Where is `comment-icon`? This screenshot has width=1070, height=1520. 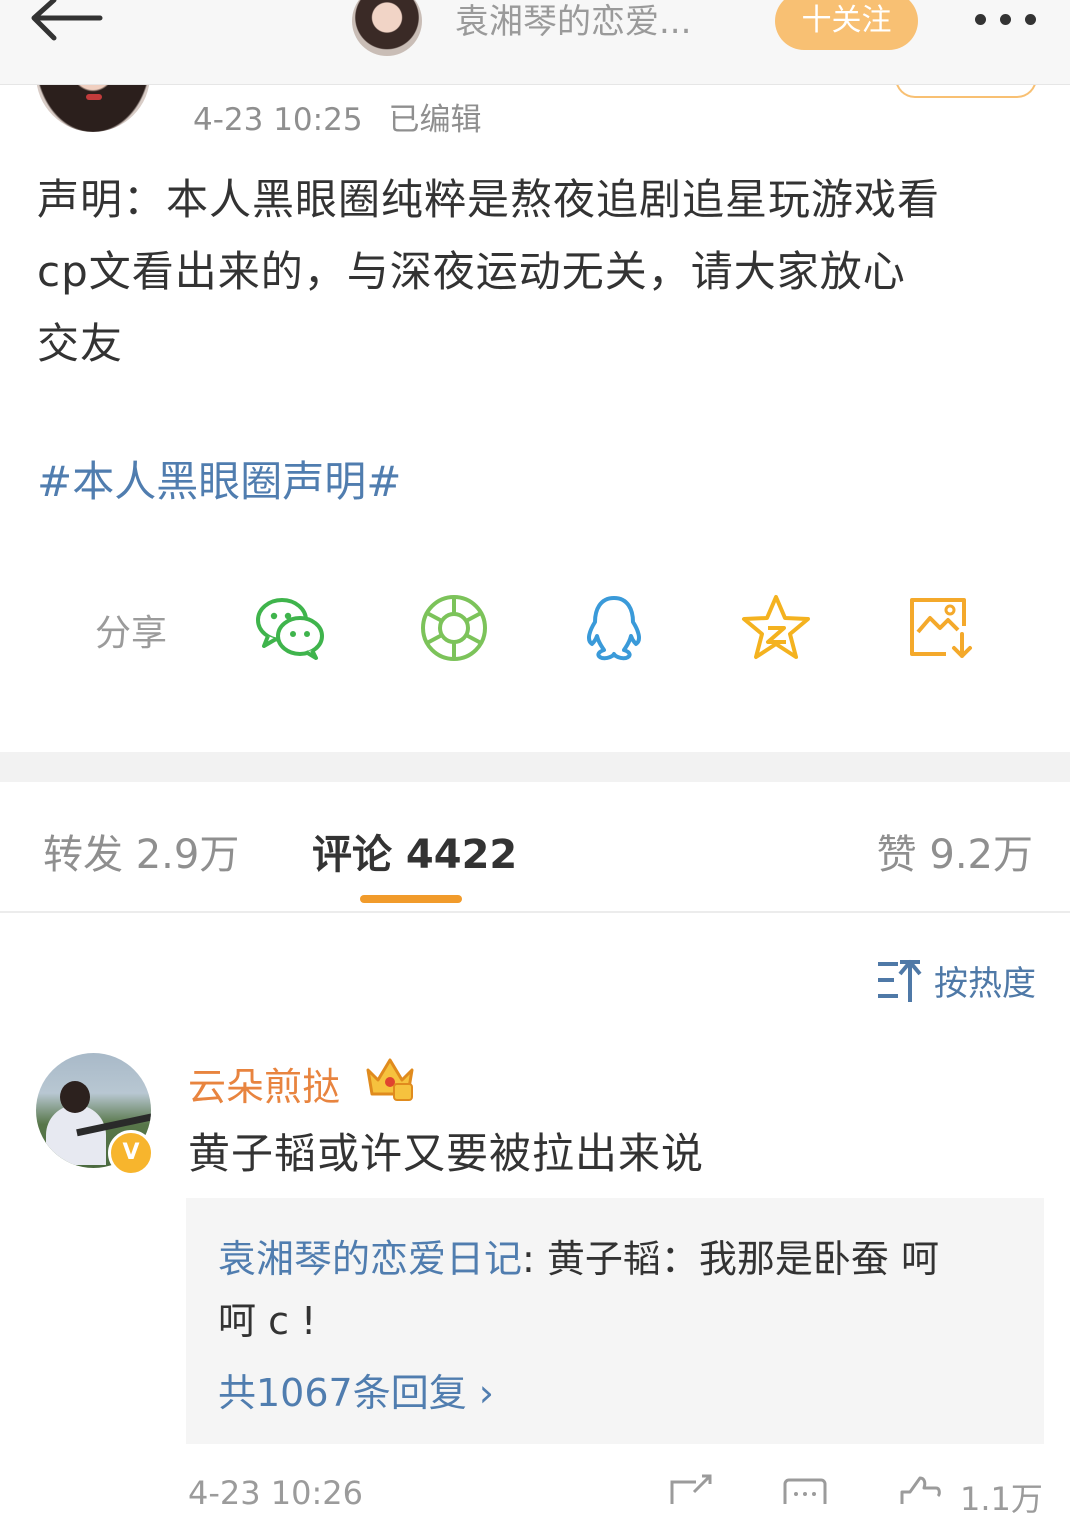
comment-icon is located at coordinates (805, 1489).